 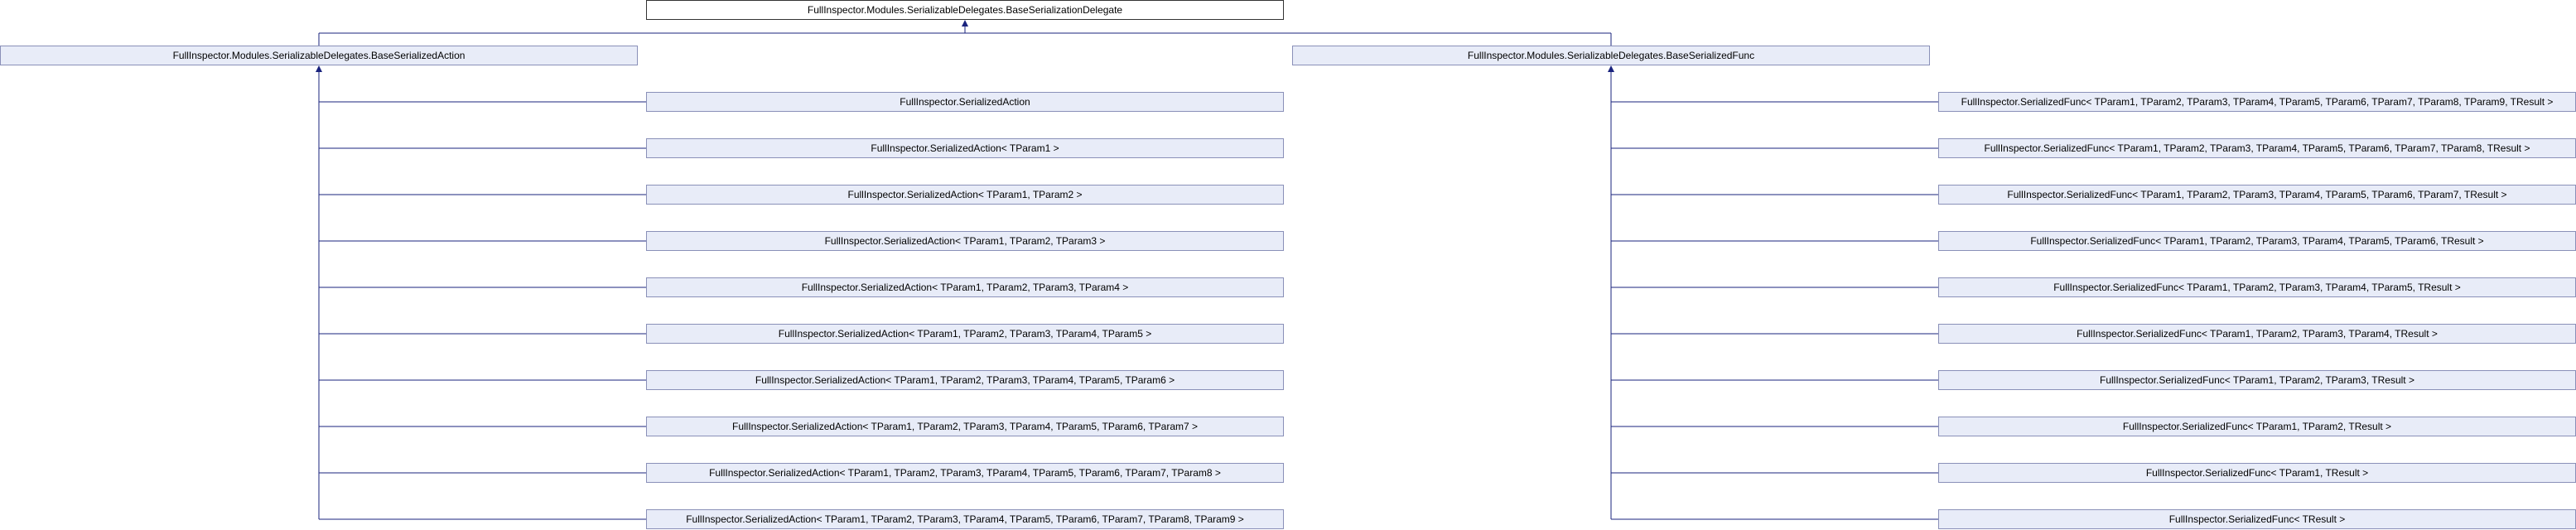 What do you see at coordinates (965, 23) in the screenshot?
I see `edge-arrow-root` at bounding box center [965, 23].